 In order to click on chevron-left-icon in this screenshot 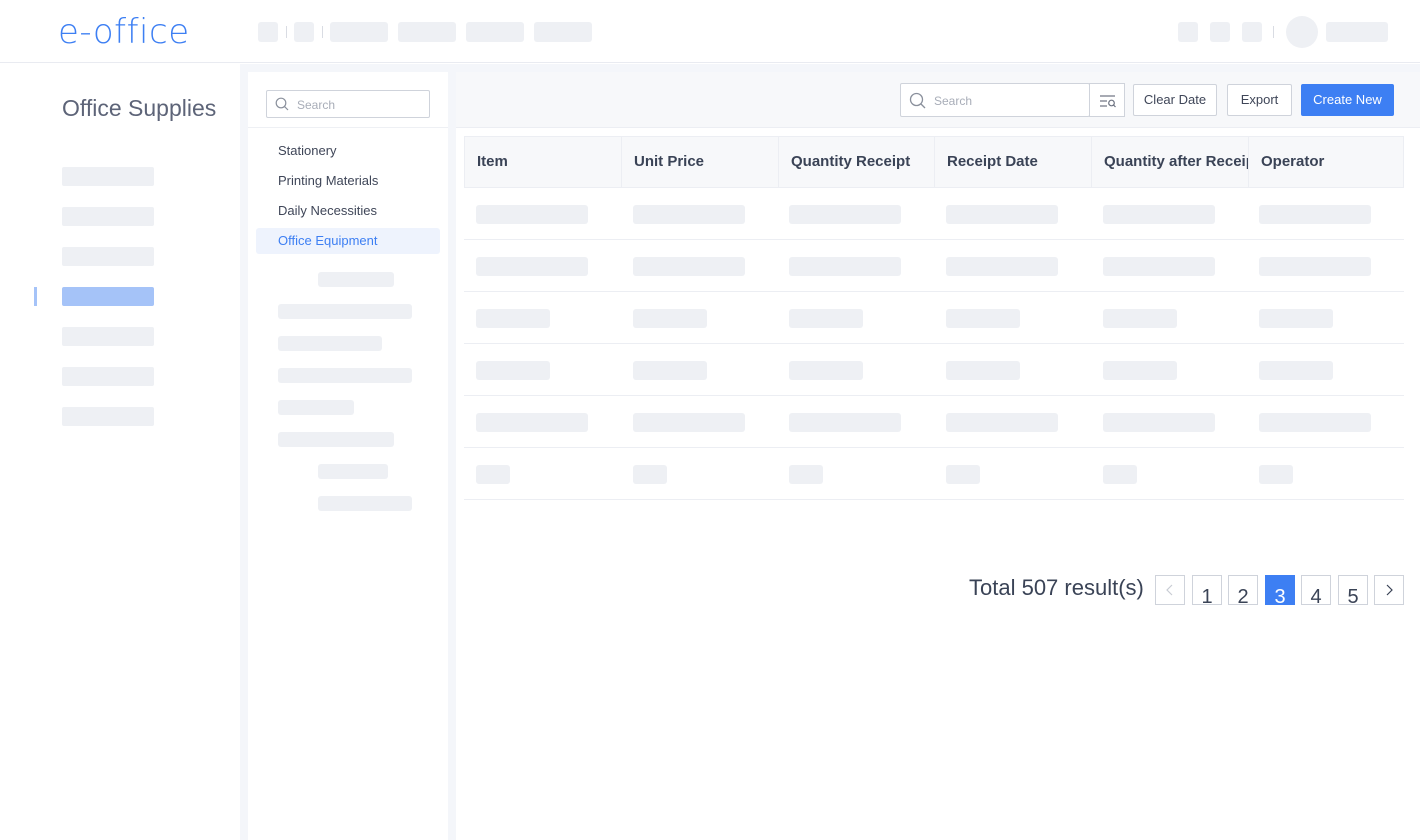, I will do `click(1169, 590)`.